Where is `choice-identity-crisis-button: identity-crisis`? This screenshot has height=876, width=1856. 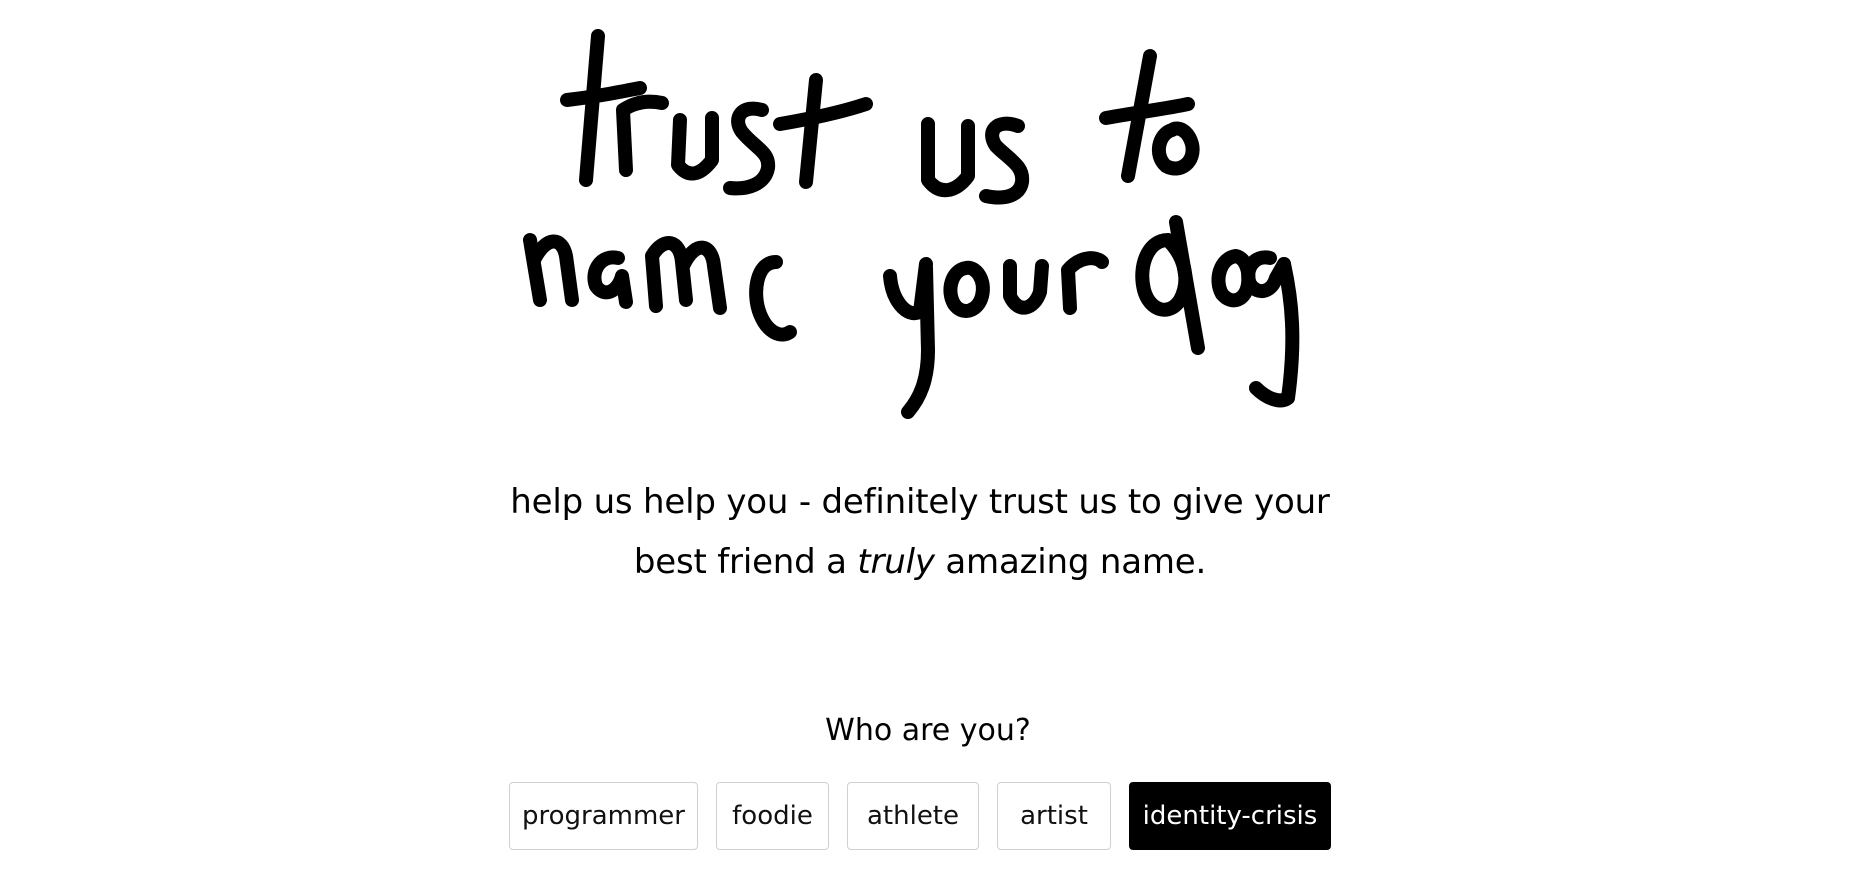
choice-identity-crisis-button: identity-crisis is located at coordinates (1230, 816).